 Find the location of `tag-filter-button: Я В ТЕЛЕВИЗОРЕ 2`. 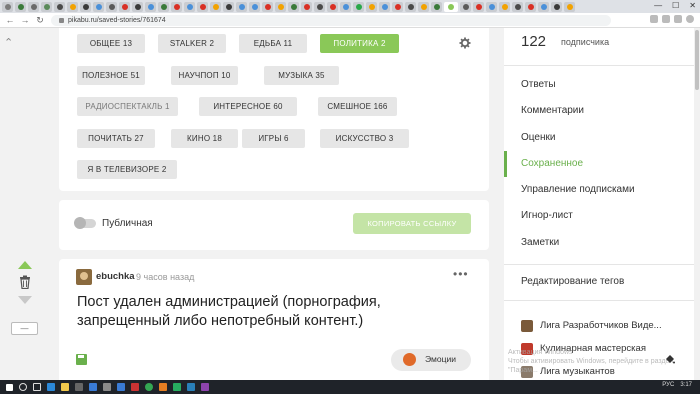

tag-filter-button: Я В ТЕЛЕВИЗОРЕ 2 is located at coordinates (127, 169).